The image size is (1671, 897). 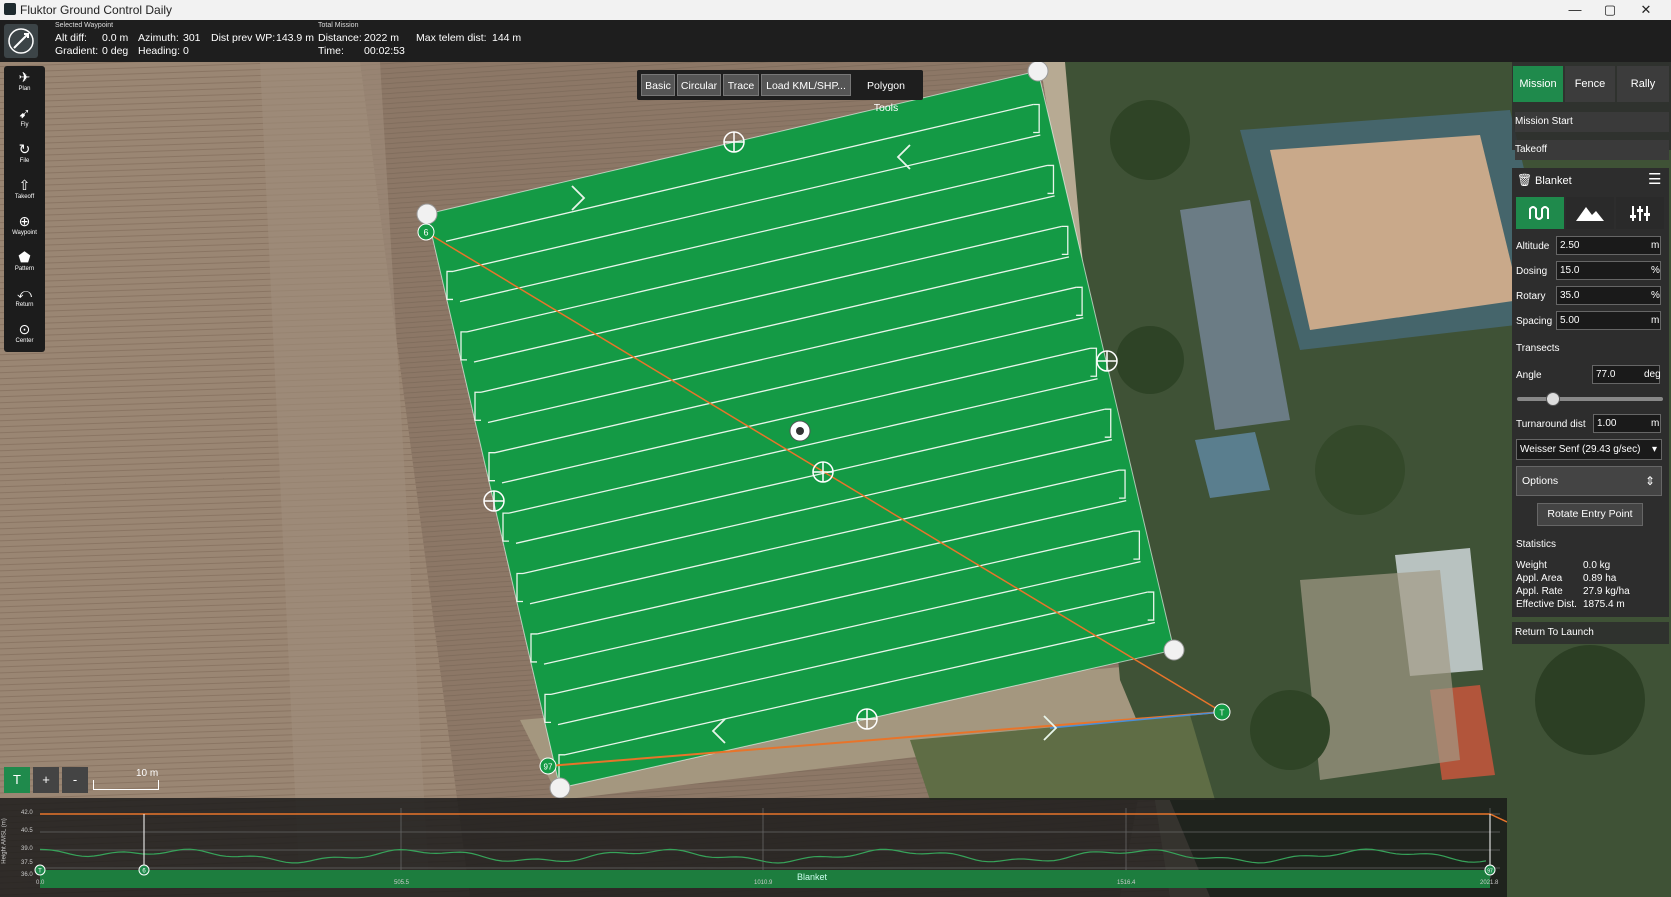 I want to click on altitude-input: 2.50, so click(x=1608, y=245).